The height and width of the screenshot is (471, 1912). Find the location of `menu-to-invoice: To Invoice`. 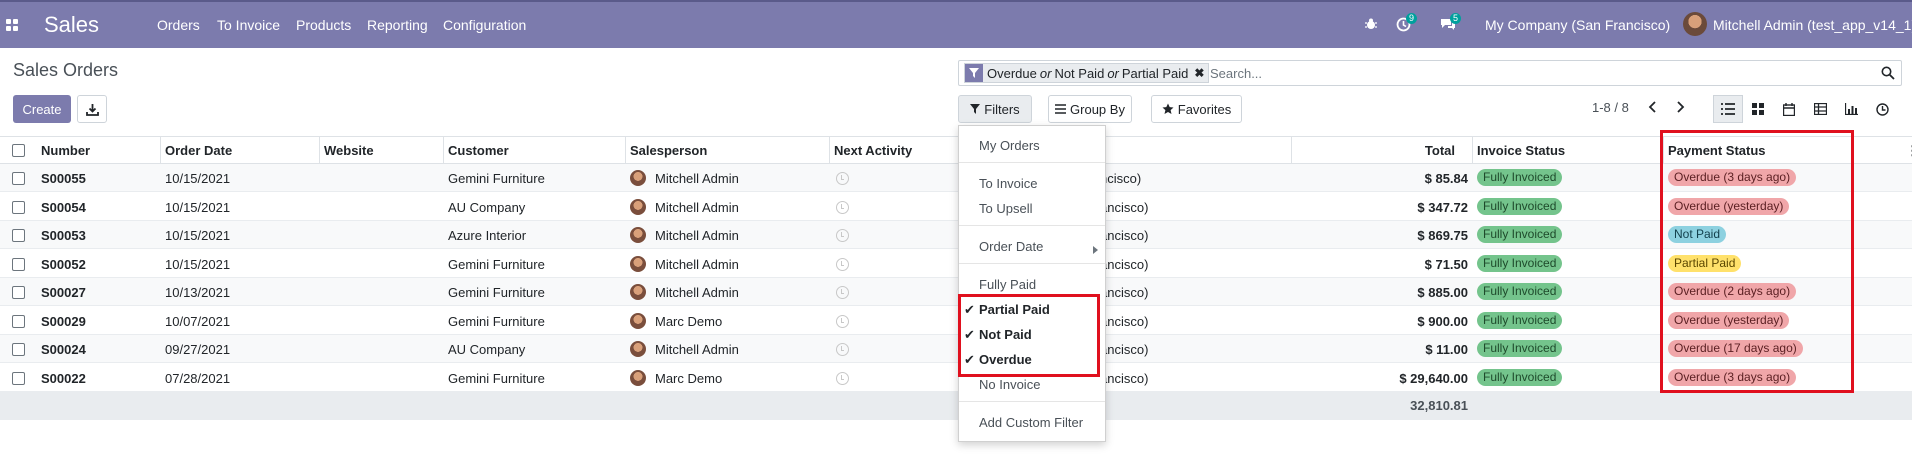

menu-to-invoice: To Invoice is located at coordinates (248, 25).